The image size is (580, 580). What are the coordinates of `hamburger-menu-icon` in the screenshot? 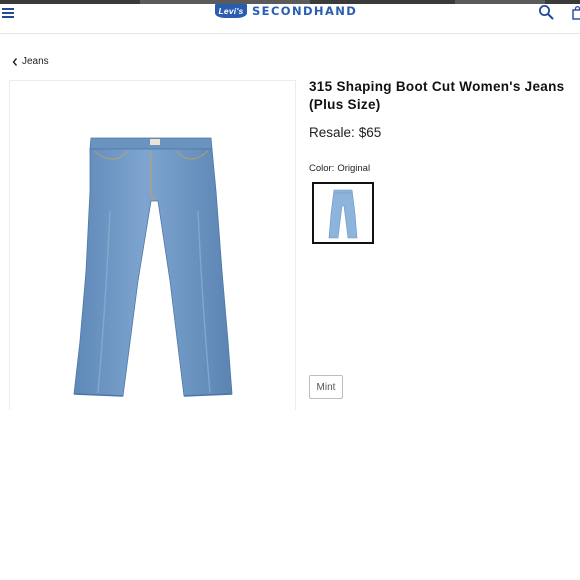 It's located at (8, 13).